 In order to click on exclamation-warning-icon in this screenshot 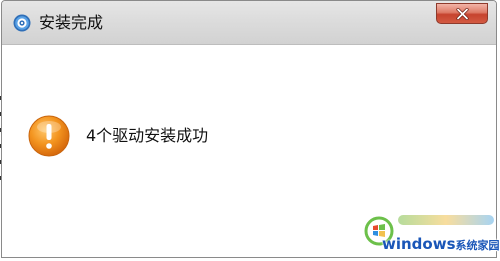, I will do `click(49, 136)`.